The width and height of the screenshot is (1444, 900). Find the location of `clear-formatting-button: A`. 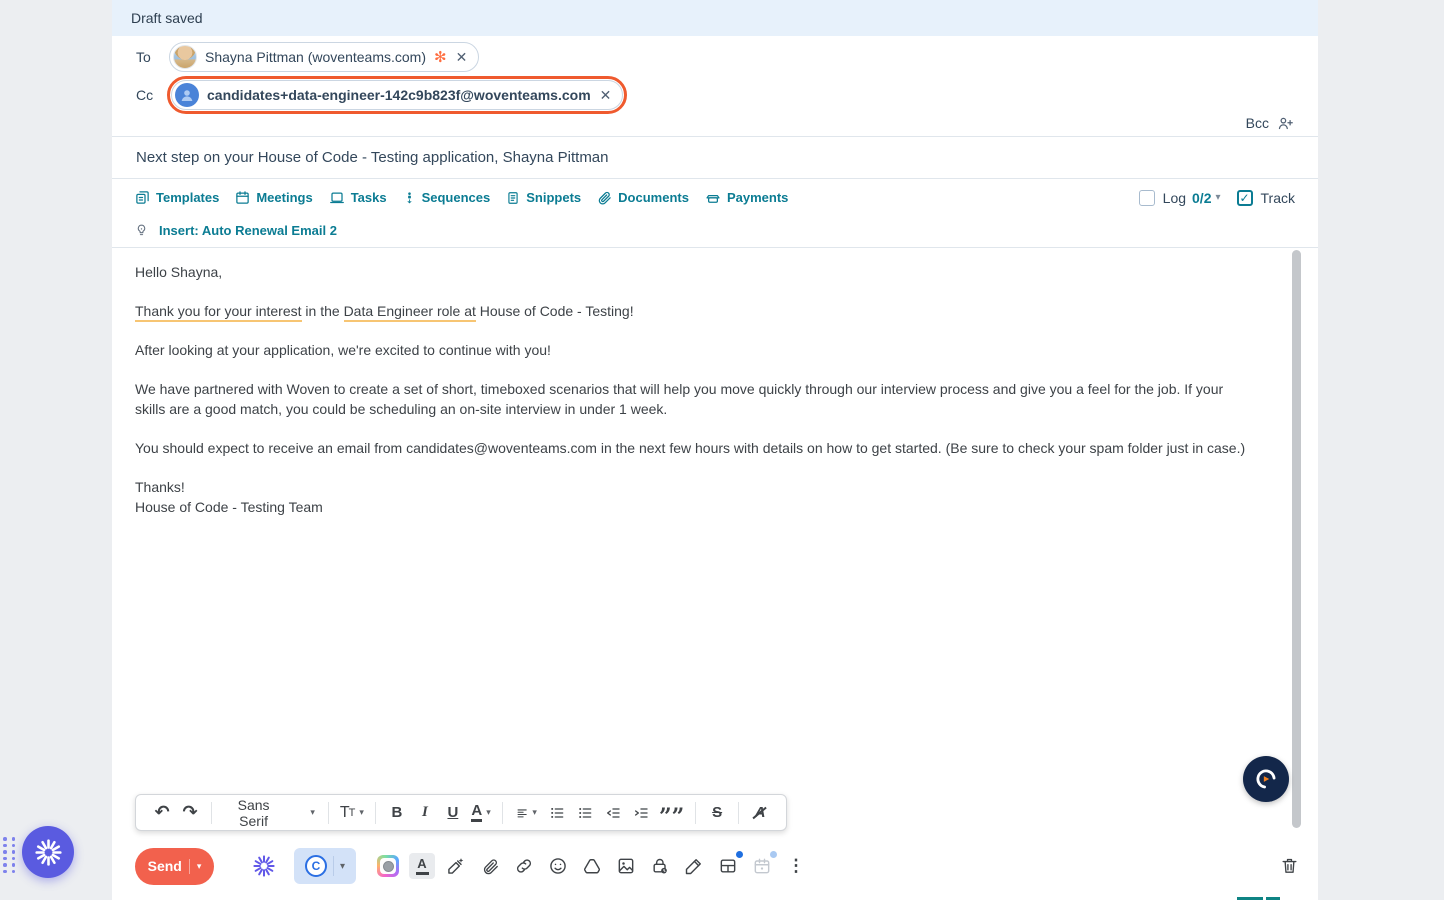

clear-formatting-button: A is located at coordinates (760, 813).